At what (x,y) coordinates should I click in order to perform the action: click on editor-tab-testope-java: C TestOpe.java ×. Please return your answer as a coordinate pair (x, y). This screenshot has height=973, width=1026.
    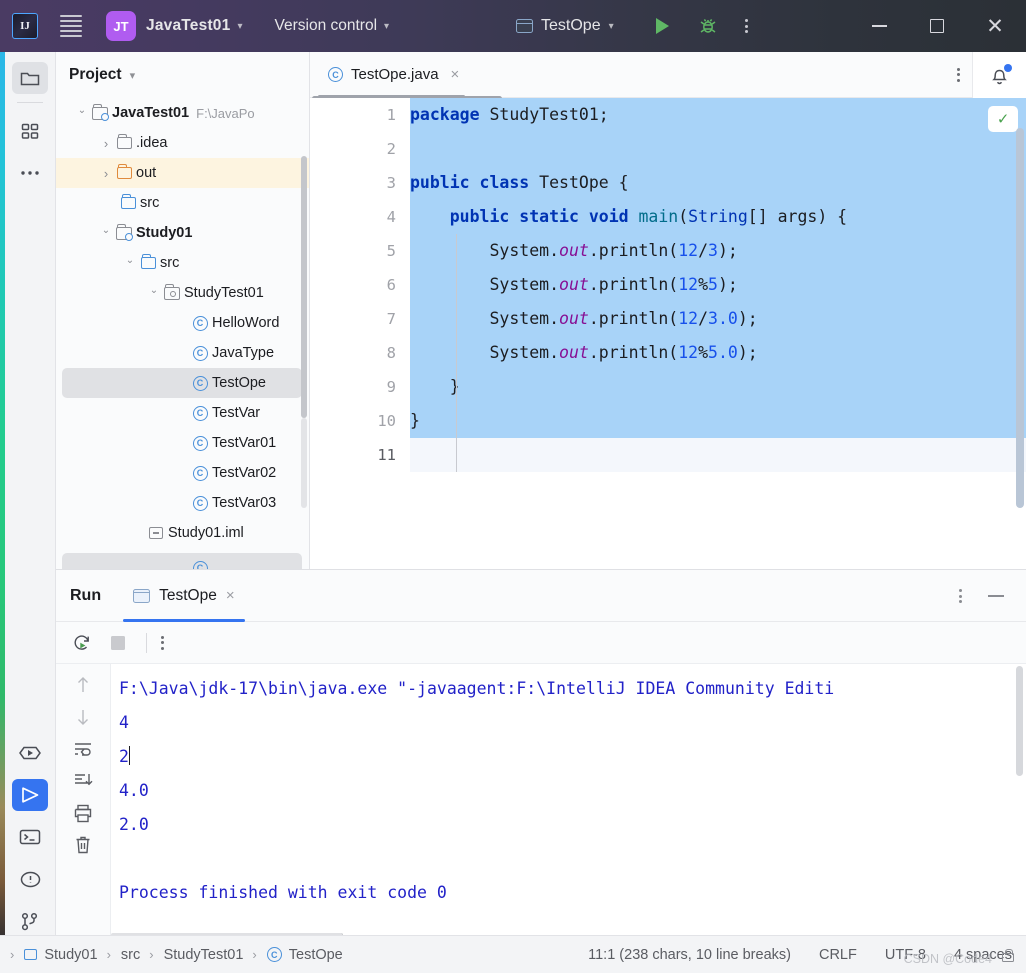
    Looking at the image, I should click on (391, 75).